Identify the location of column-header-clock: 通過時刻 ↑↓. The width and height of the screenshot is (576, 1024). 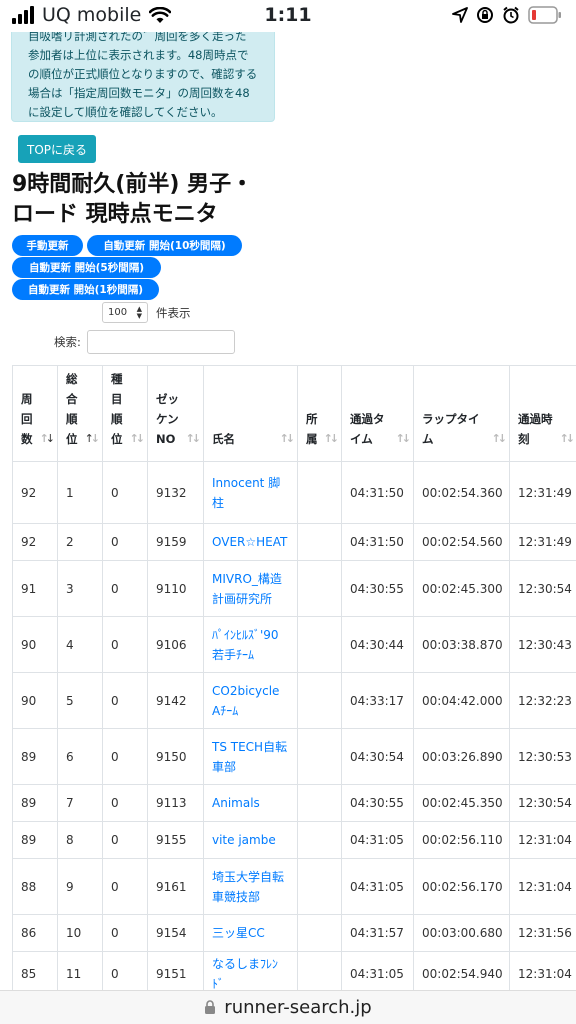
(542, 413).